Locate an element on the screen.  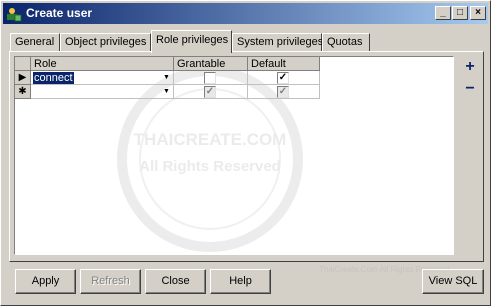
new-default-checkbox: ✓ is located at coordinates (283, 92).